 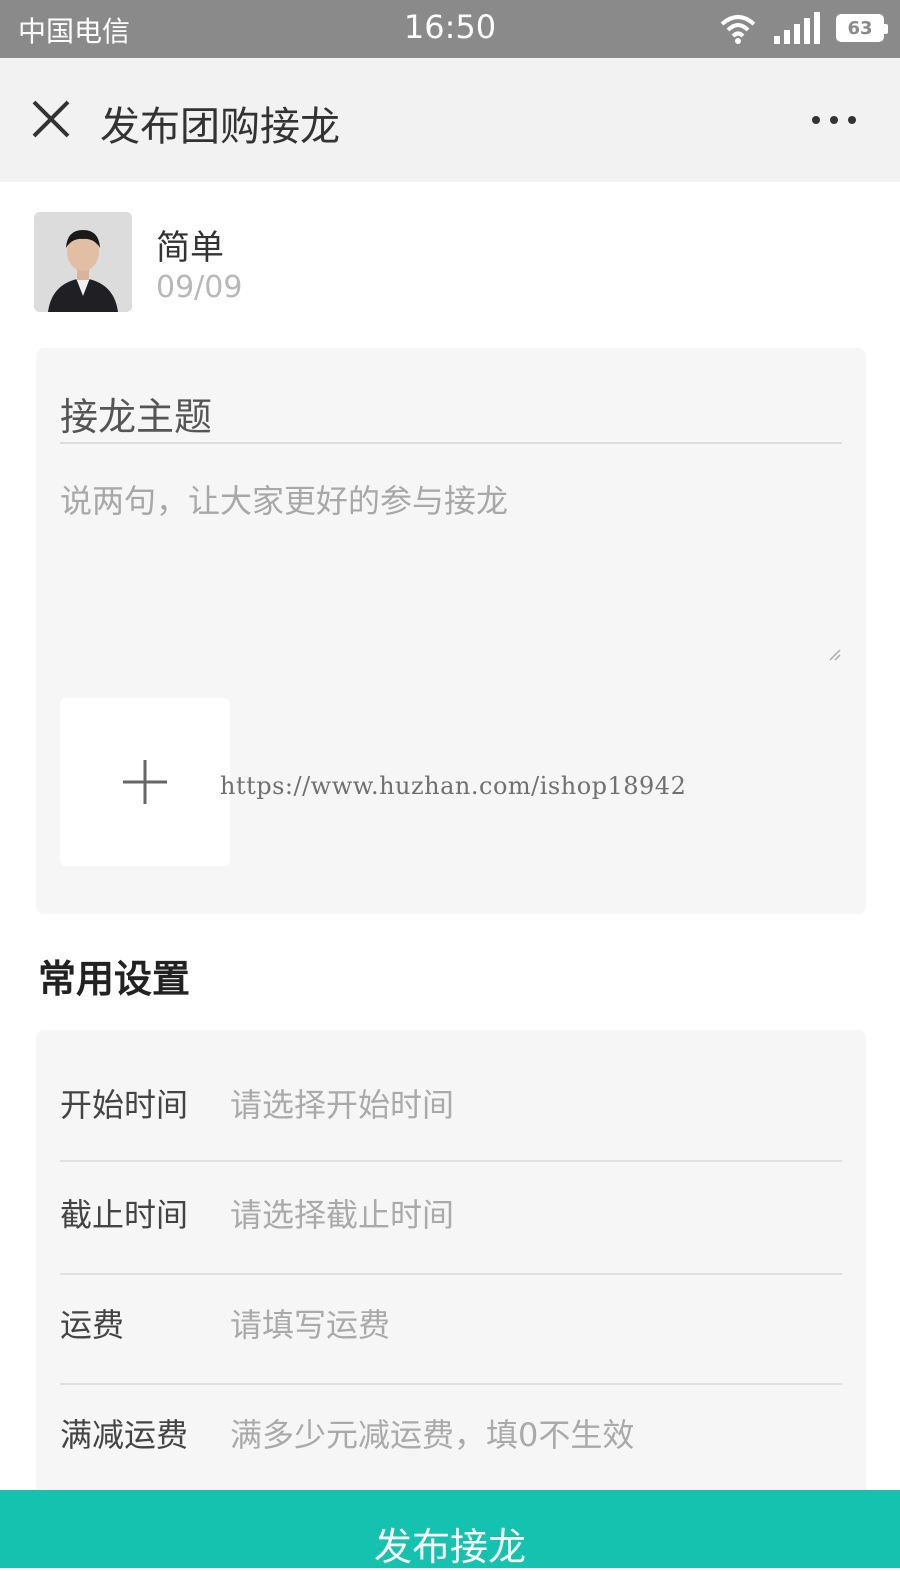 I want to click on more-icon, so click(x=834, y=120).